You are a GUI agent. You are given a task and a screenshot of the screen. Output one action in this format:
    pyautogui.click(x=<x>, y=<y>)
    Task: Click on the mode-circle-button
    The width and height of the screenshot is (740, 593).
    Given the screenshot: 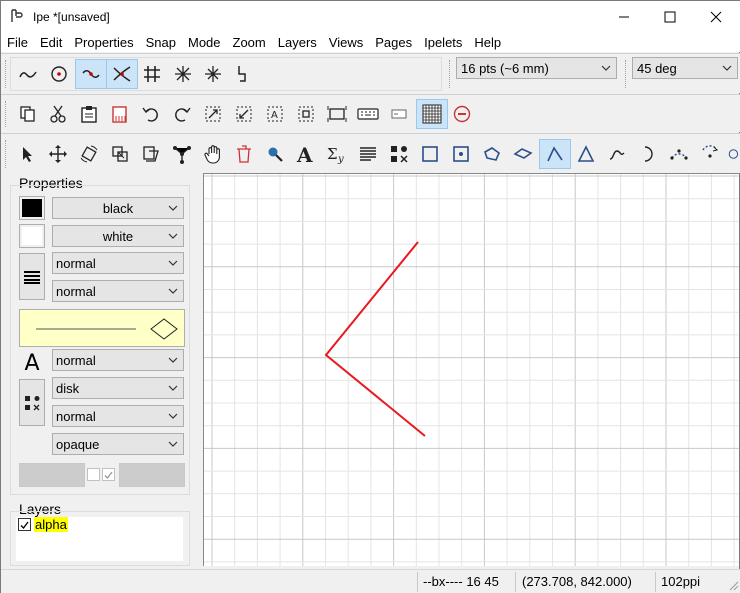 What is the action you would take?
    pyautogui.click(x=732, y=154)
    